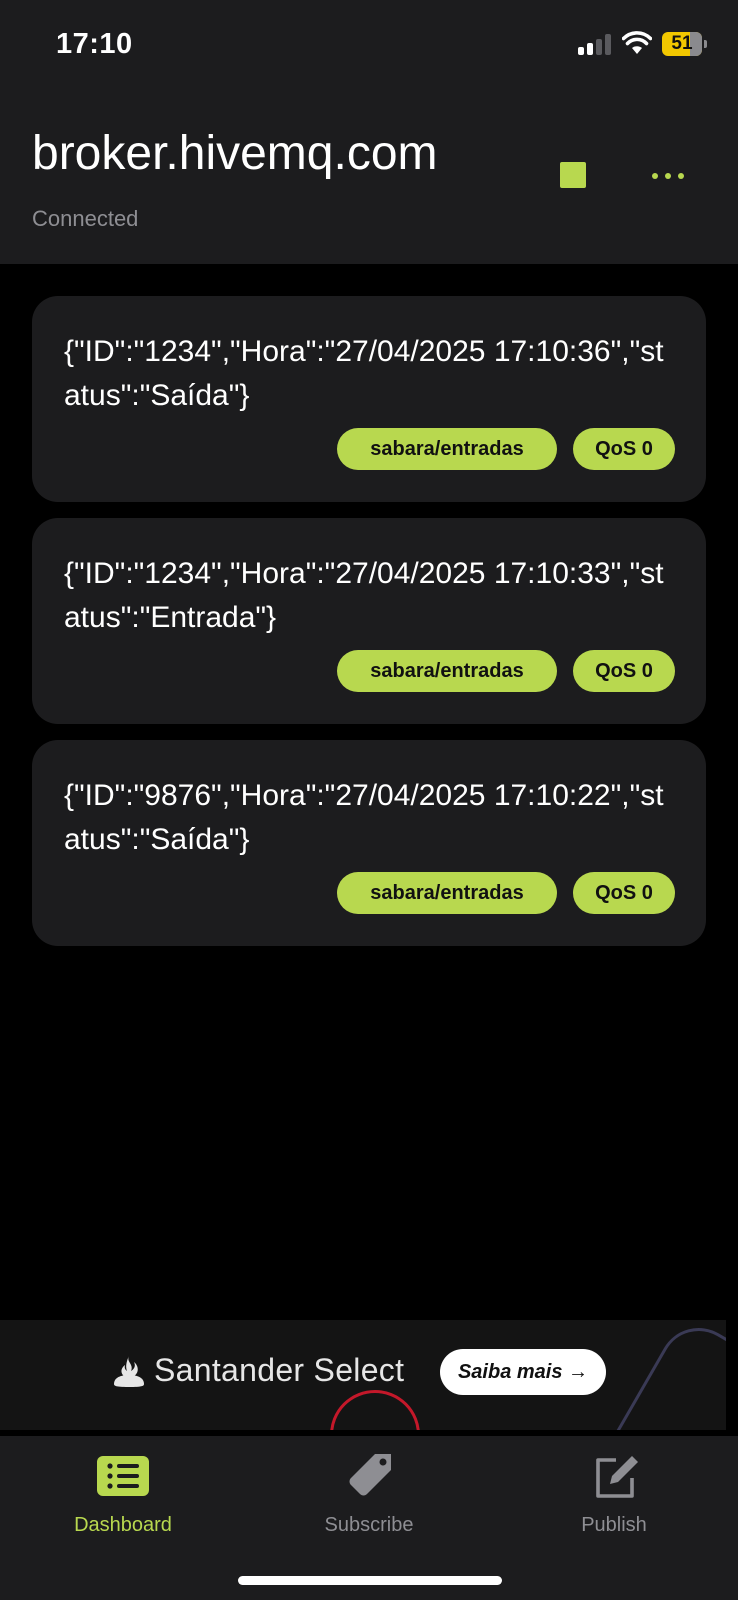  Describe the element at coordinates (279, 1370) in the screenshot. I see `ad-brand: Santander Select` at that location.